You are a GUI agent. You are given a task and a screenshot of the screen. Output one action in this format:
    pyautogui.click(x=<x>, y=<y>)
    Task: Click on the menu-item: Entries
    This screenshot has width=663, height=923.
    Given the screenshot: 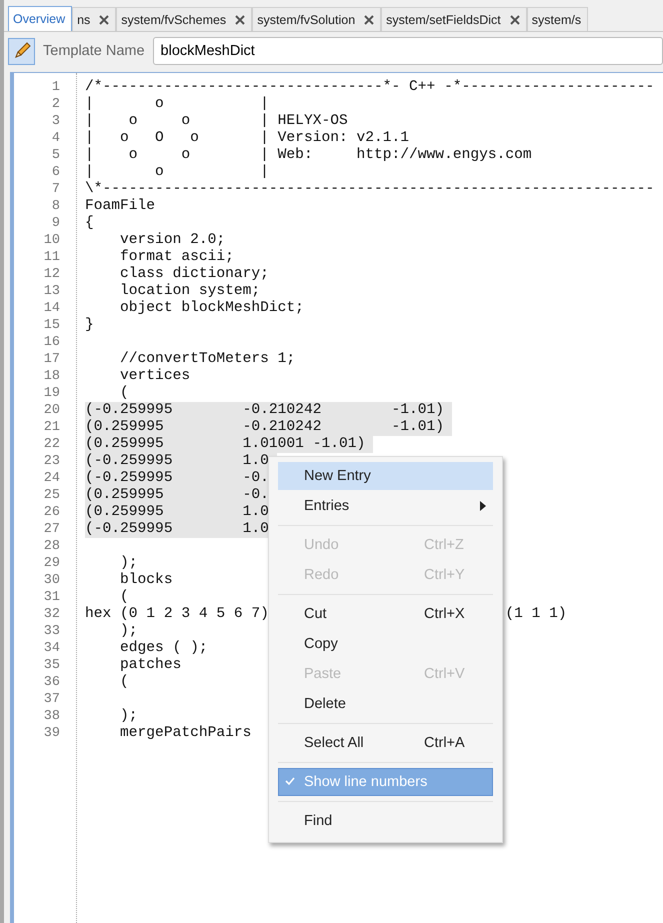 What is the action you would take?
    pyautogui.click(x=385, y=506)
    